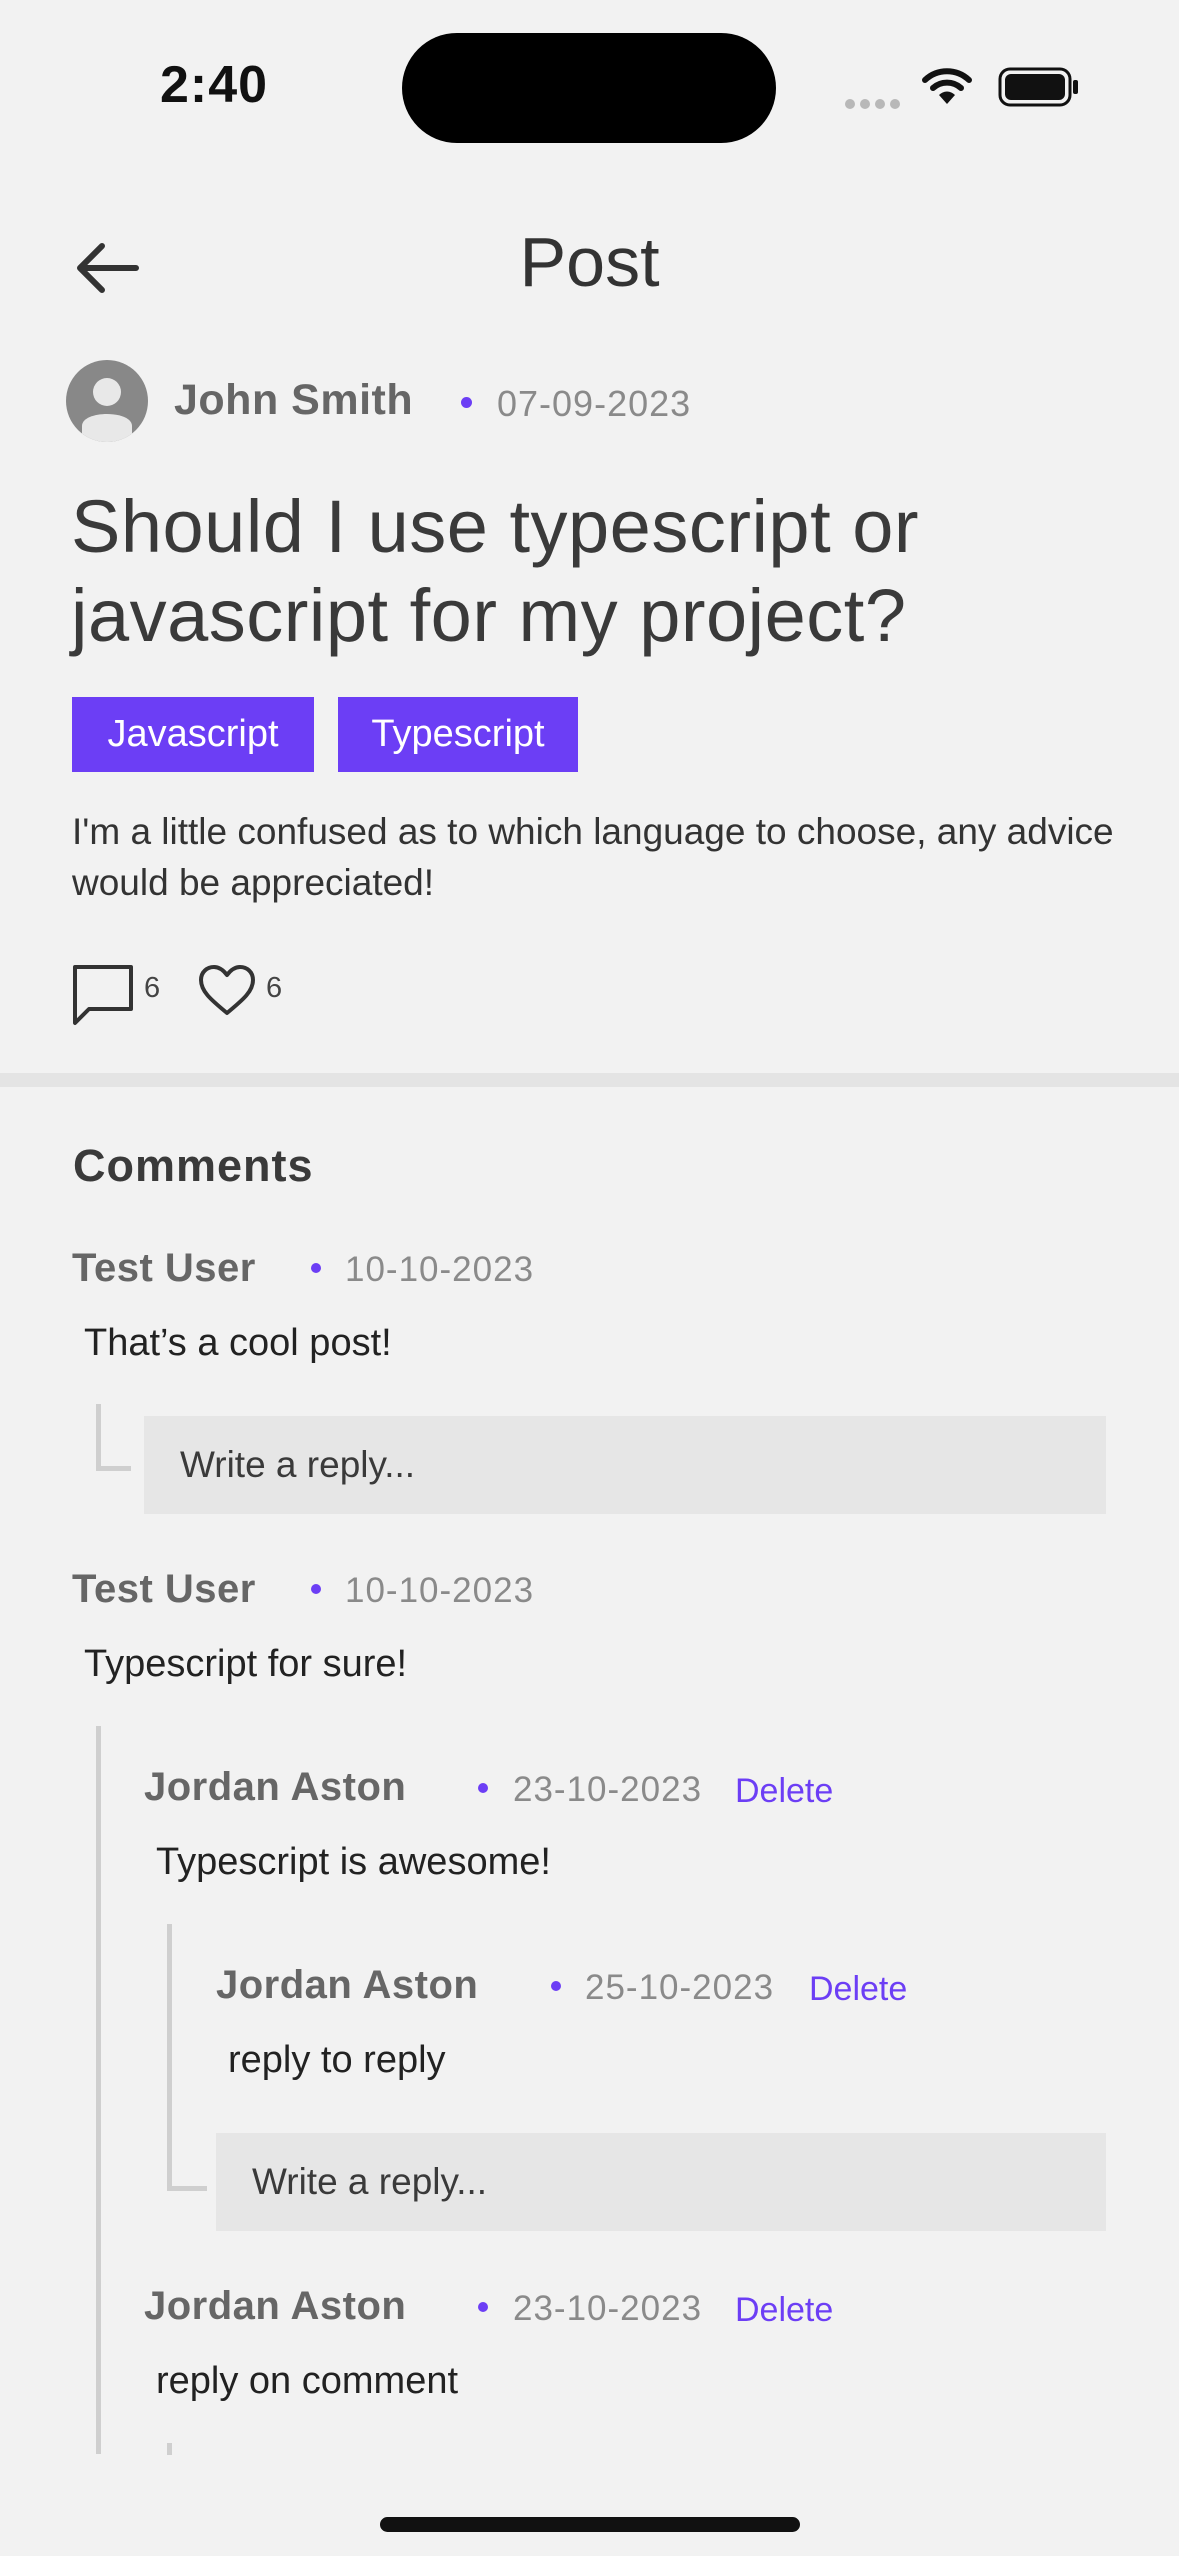 The width and height of the screenshot is (1179, 2556). Describe the element at coordinates (103, 997) in the screenshot. I see `comment-icon` at that location.